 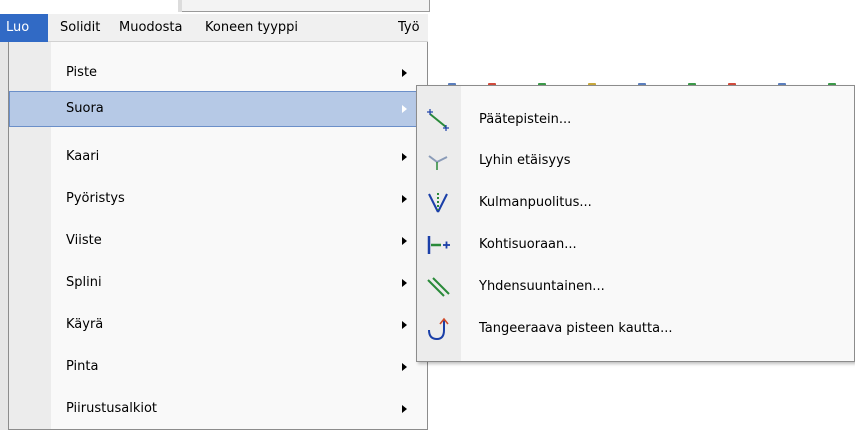 What do you see at coordinates (80, 28) in the screenshot?
I see `menu-solidit: Solidit` at bounding box center [80, 28].